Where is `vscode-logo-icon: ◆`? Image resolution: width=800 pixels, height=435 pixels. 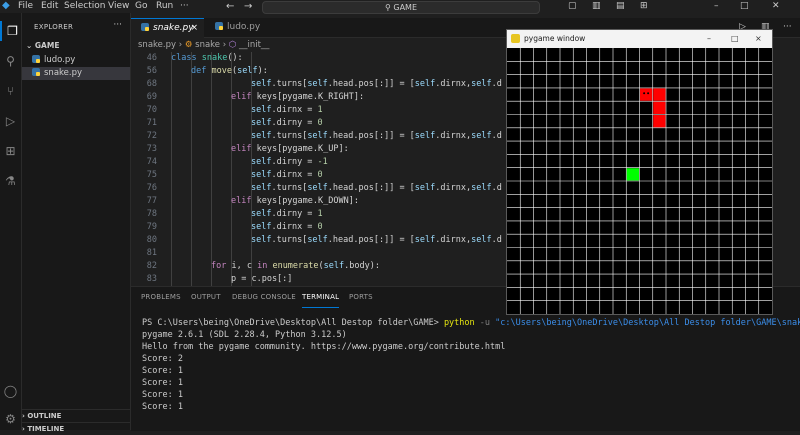 vscode-logo-icon: ◆ is located at coordinates (6, 5).